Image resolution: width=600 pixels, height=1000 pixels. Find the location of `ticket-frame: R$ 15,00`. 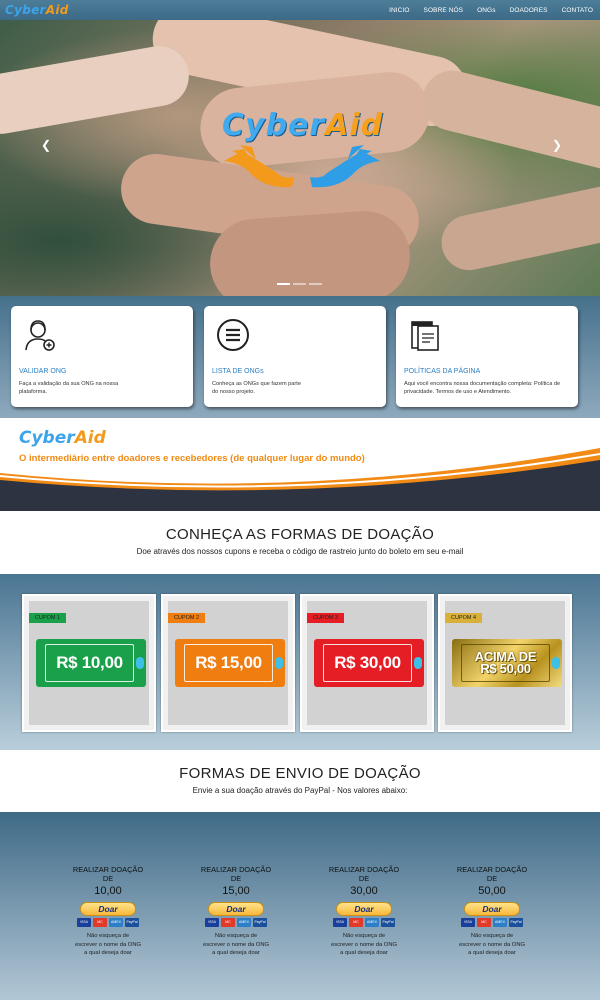

ticket-frame: R$ 15,00 is located at coordinates (228, 663).